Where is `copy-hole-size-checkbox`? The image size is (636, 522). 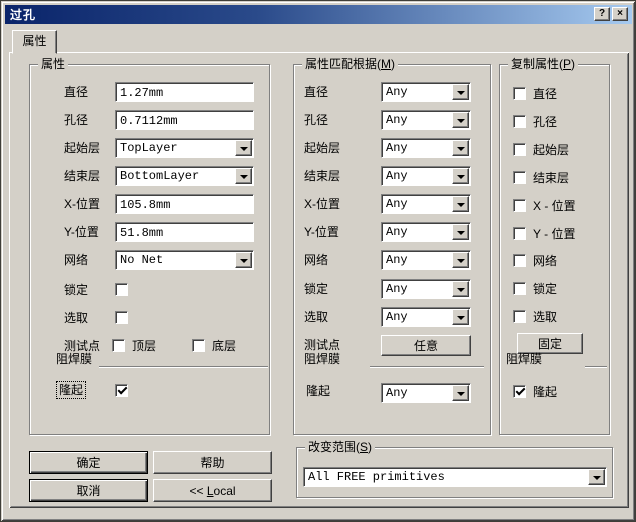 copy-hole-size-checkbox is located at coordinates (519, 121).